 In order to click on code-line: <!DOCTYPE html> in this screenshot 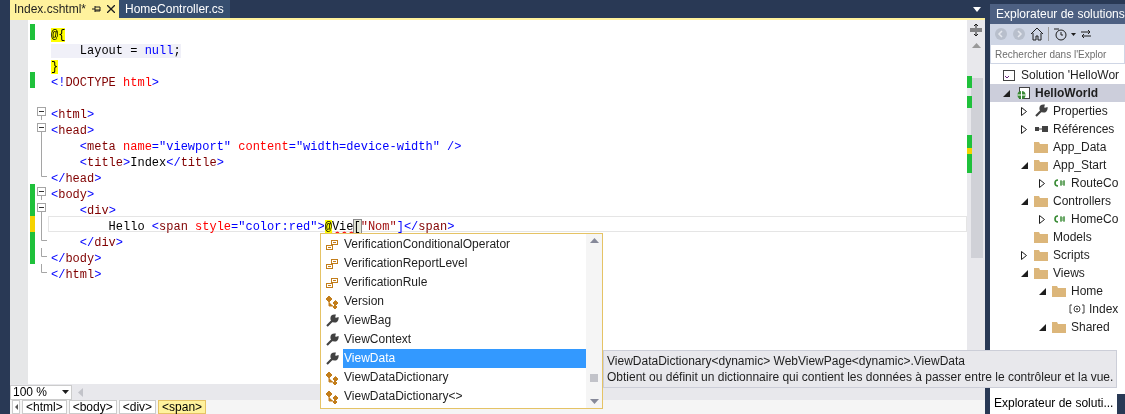, I will do `click(105, 81)`.